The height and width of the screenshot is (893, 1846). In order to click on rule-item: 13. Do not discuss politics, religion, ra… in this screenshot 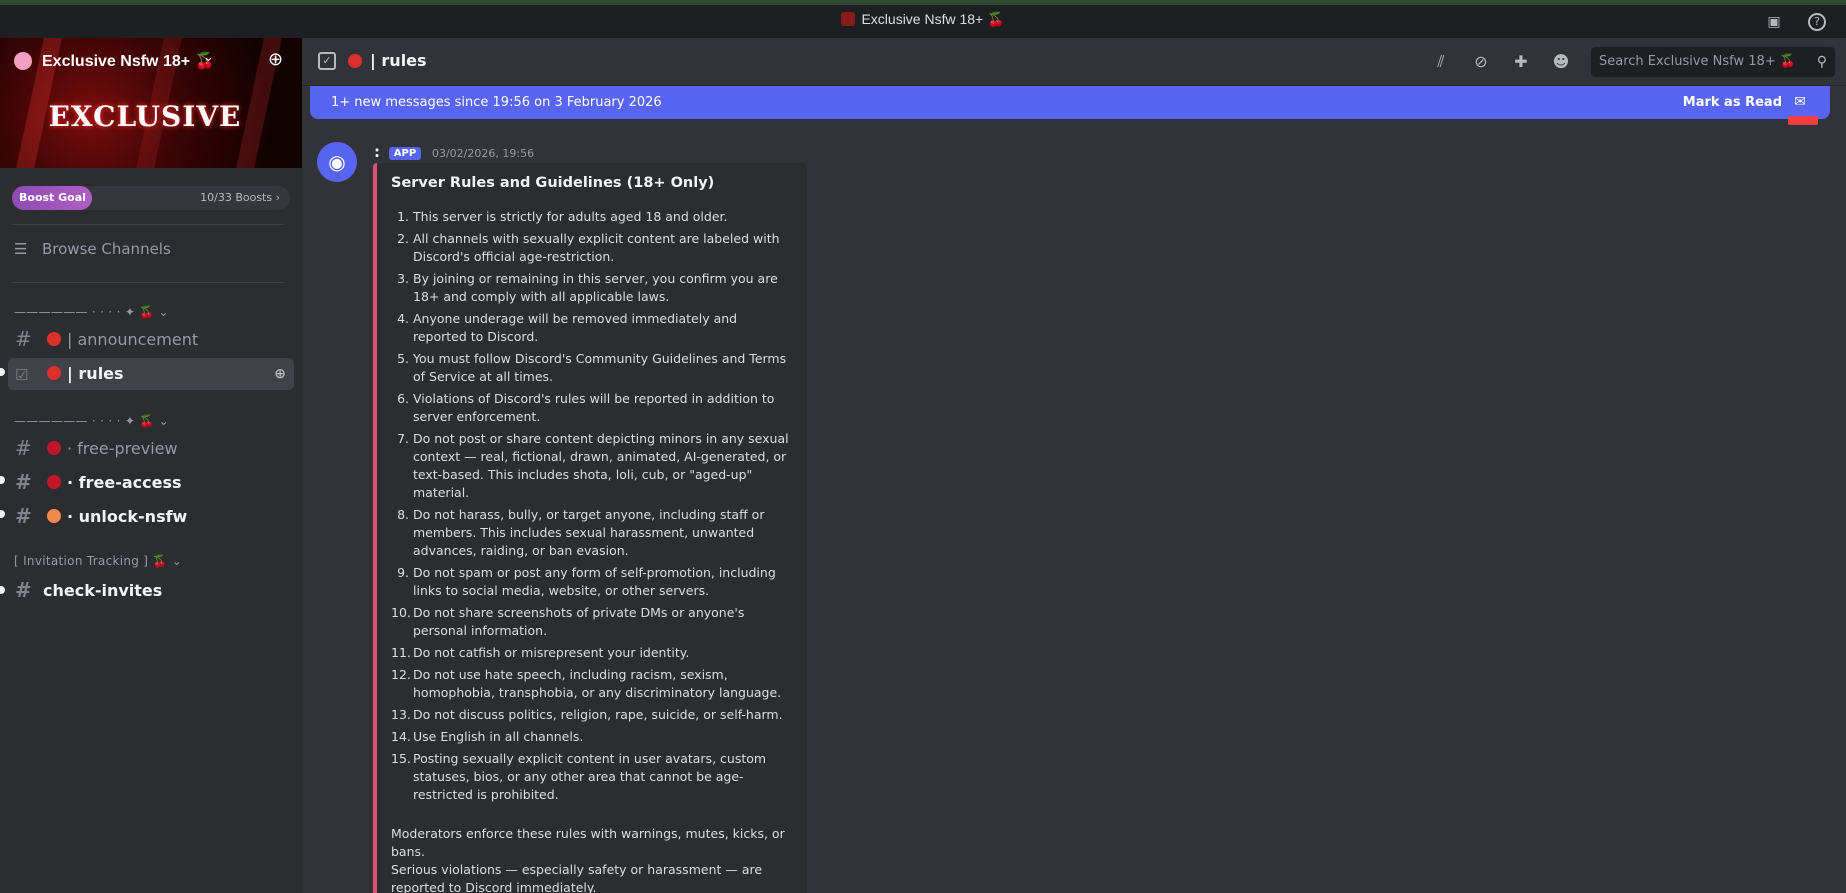, I will do `click(587, 714)`.